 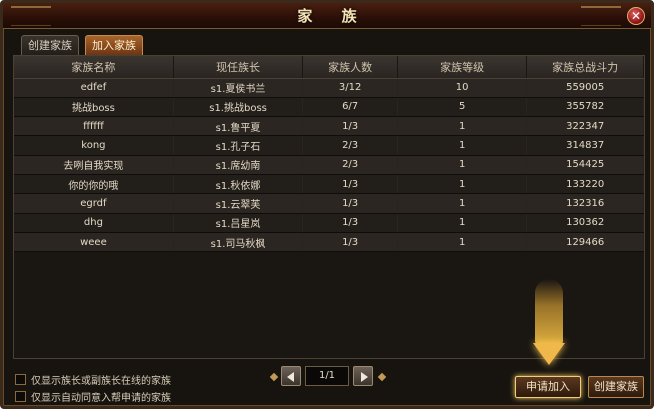 What do you see at coordinates (20, 396) in the screenshot?
I see `auto-accept-checkbox` at bounding box center [20, 396].